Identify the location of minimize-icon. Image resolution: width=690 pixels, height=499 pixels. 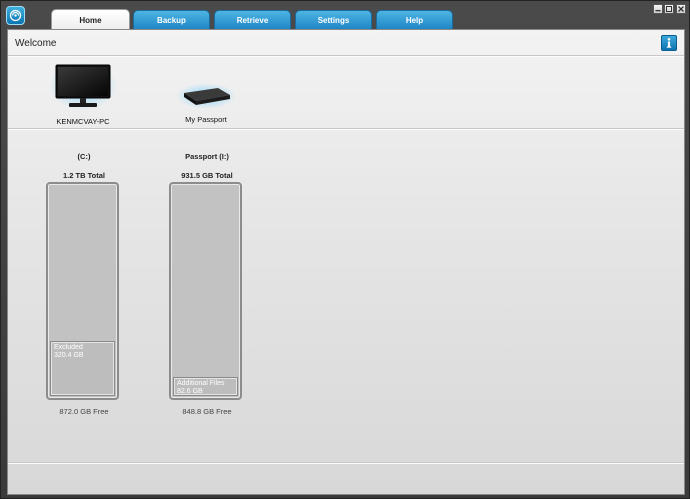
(658, 11).